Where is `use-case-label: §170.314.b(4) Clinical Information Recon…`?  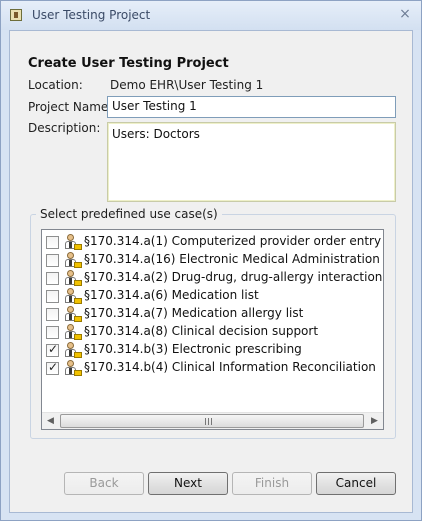 use-case-label: §170.314.b(4) Clinical Information Recon… is located at coordinates (230, 367).